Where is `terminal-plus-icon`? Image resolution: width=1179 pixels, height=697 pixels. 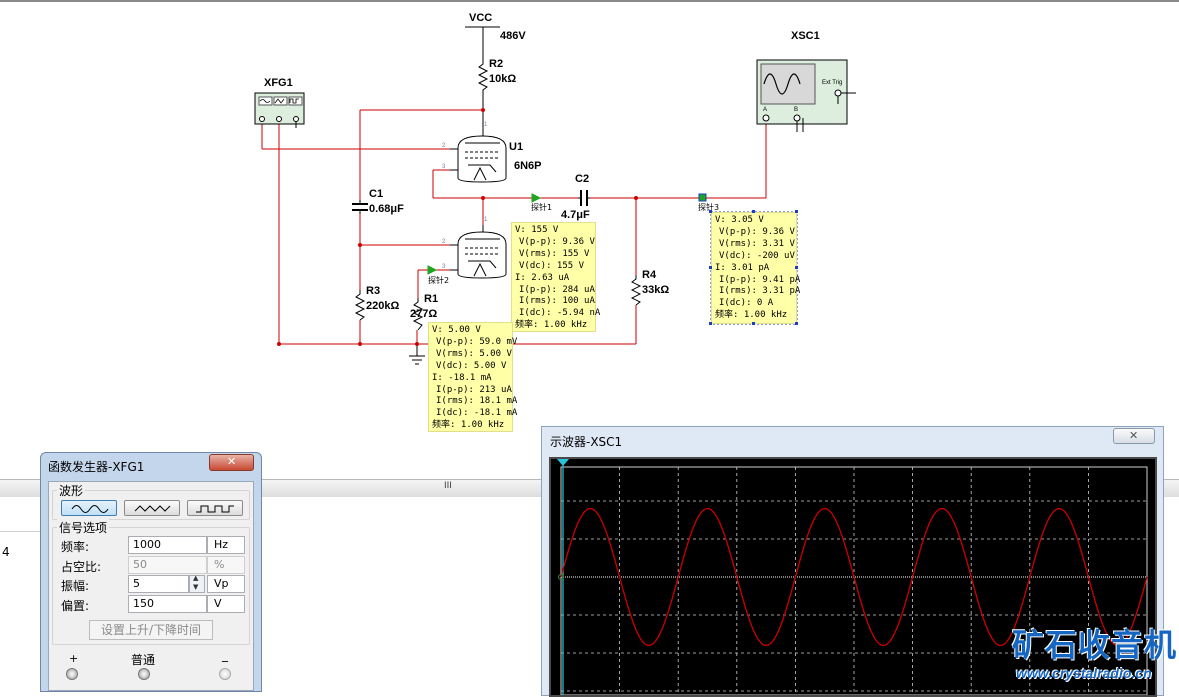
terminal-plus-icon is located at coordinates (72, 674).